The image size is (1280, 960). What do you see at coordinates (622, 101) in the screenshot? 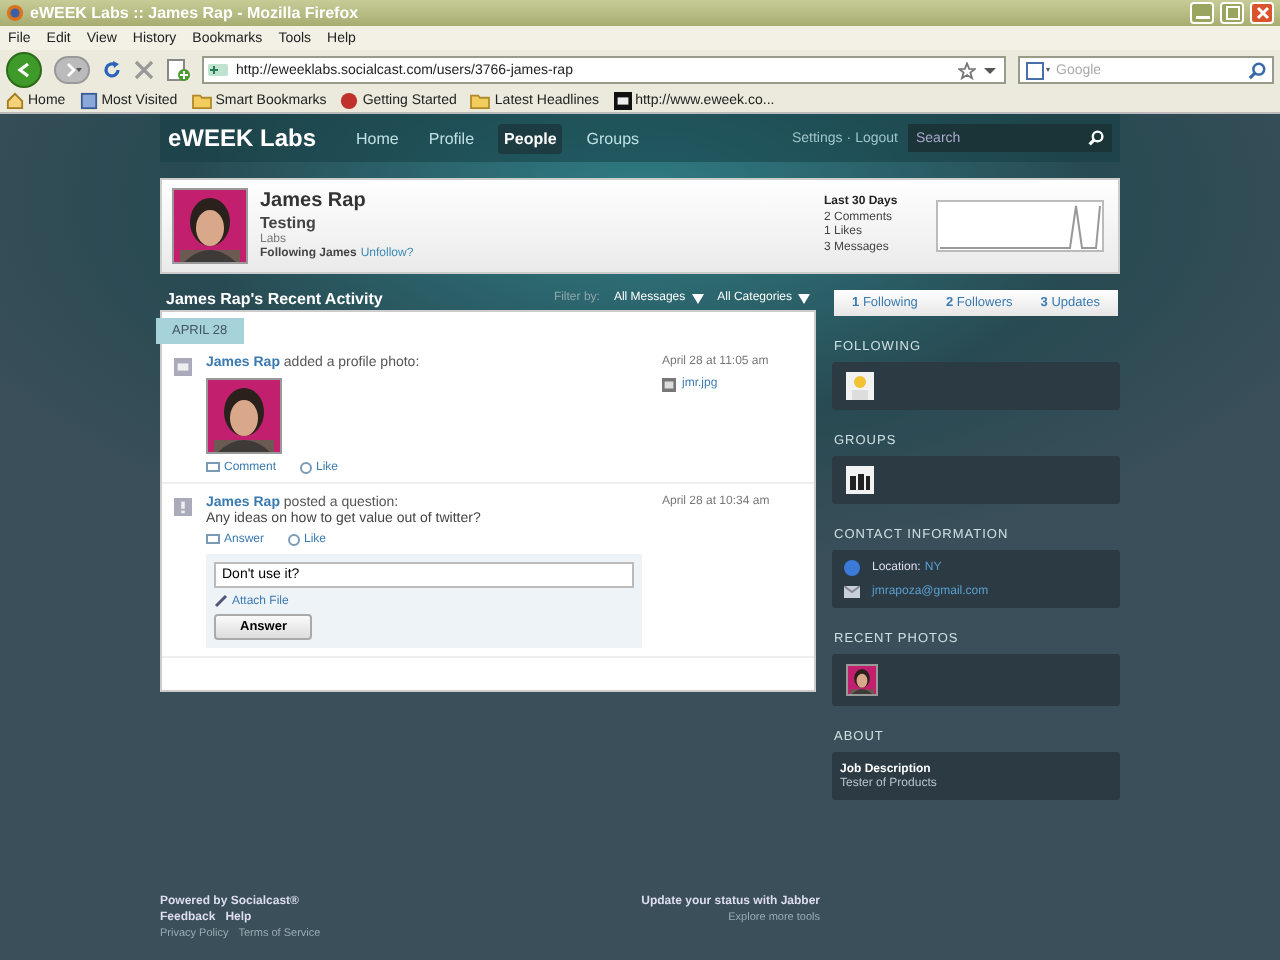
I see `site-icon` at bounding box center [622, 101].